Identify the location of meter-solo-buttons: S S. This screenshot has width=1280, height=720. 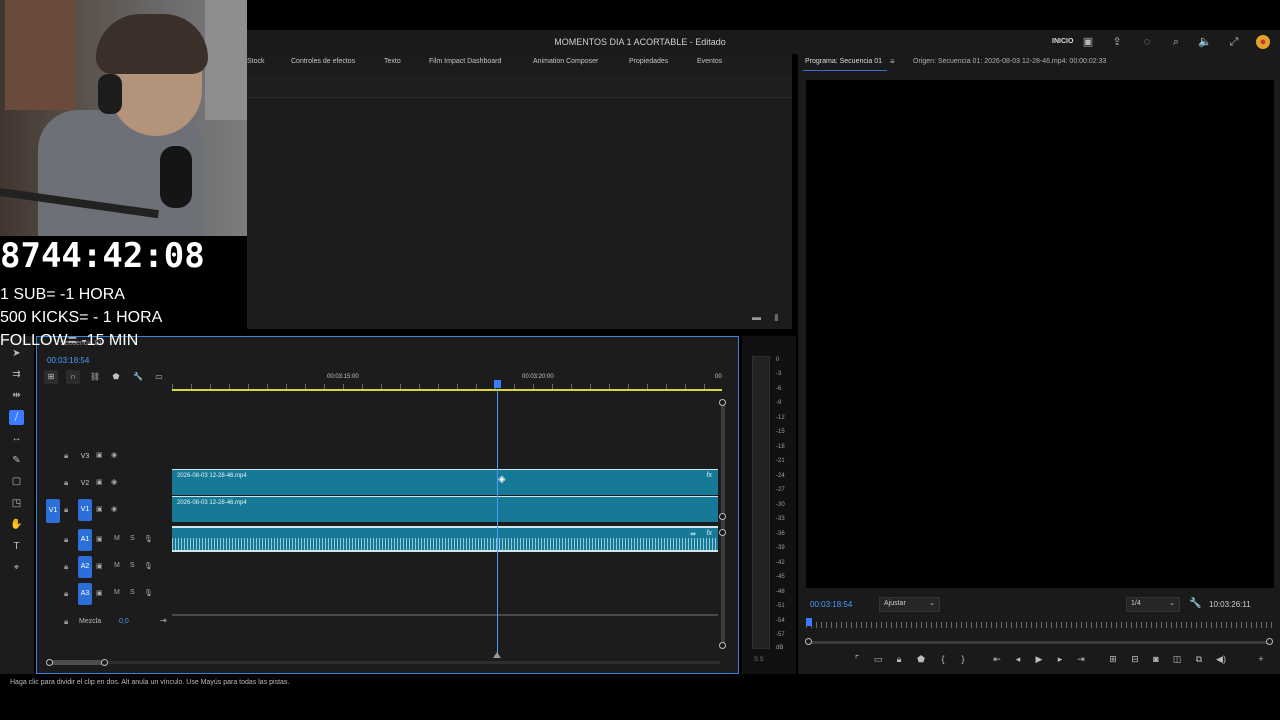
(759, 660).